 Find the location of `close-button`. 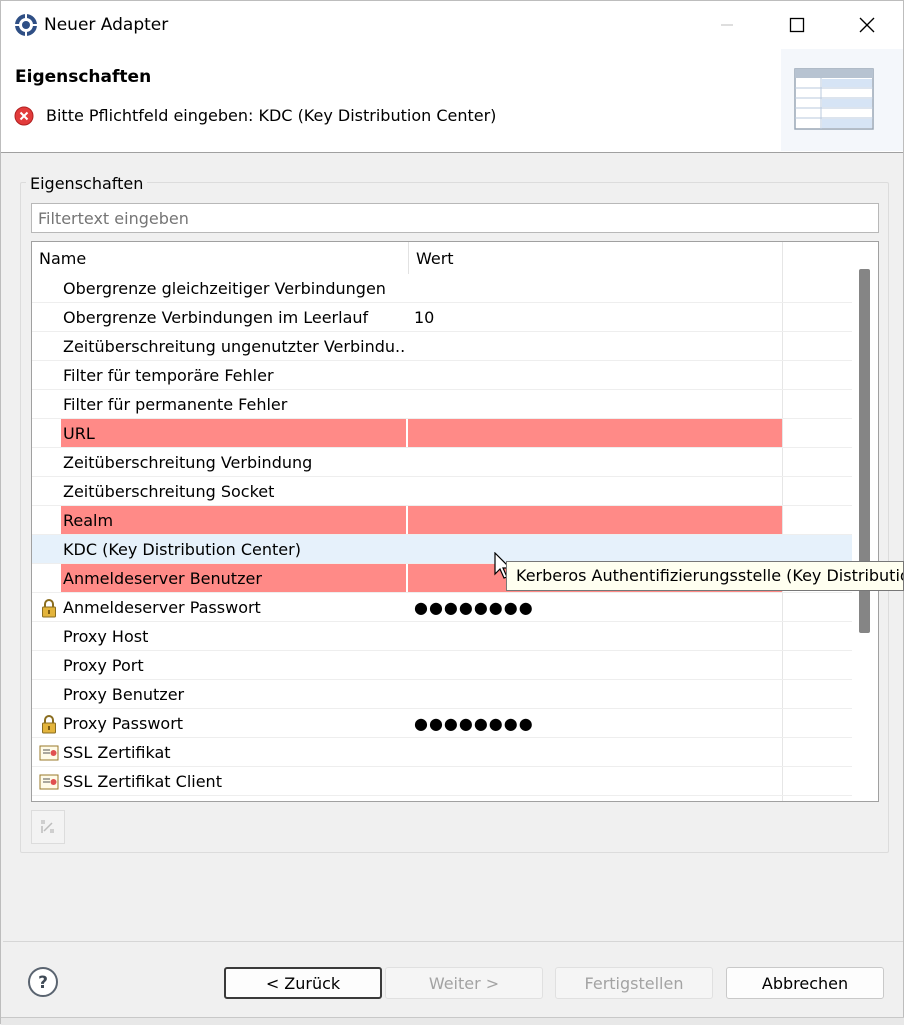

close-button is located at coordinates (867, 25).